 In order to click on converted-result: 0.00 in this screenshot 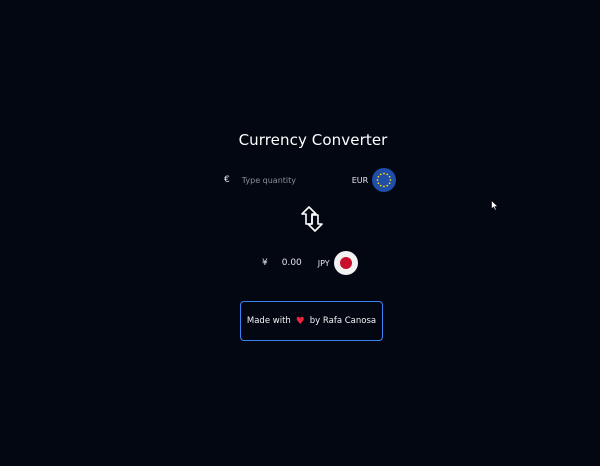, I will do `click(291, 263)`.